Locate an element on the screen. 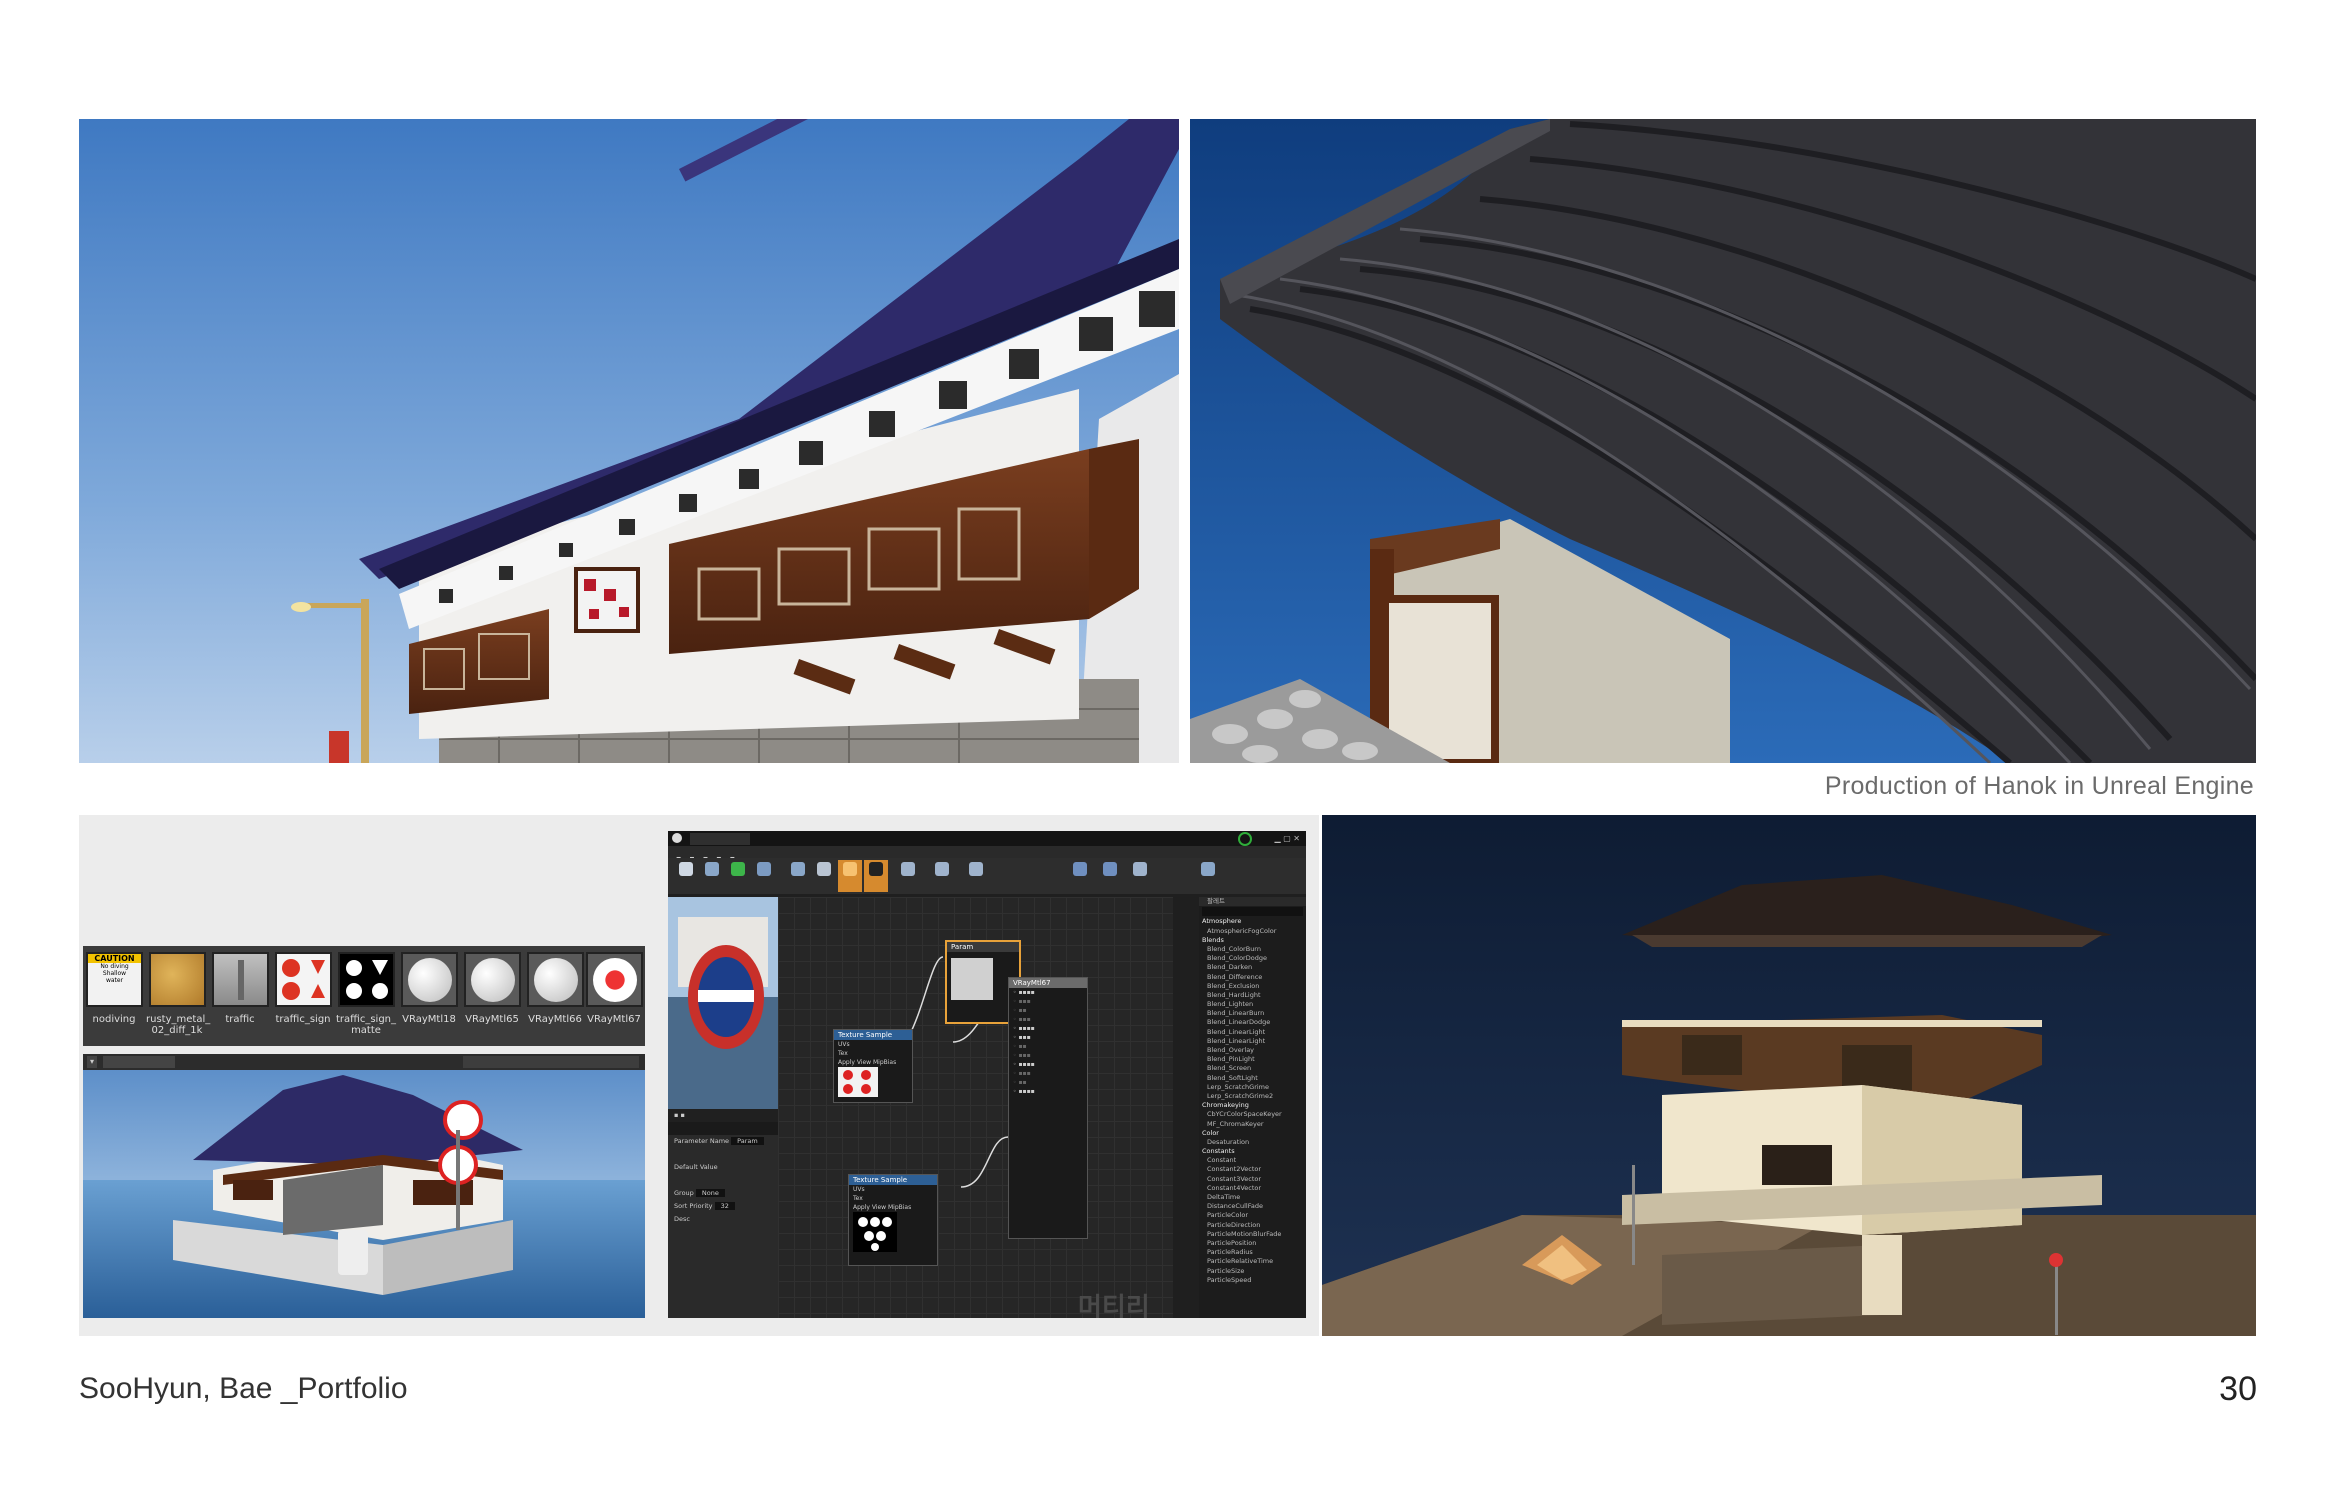 Image resolution: width=2327 pixels, height=1489 pixels. pin-row: ◦ ▪▪▪ is located at coordinates (1022, 1037).